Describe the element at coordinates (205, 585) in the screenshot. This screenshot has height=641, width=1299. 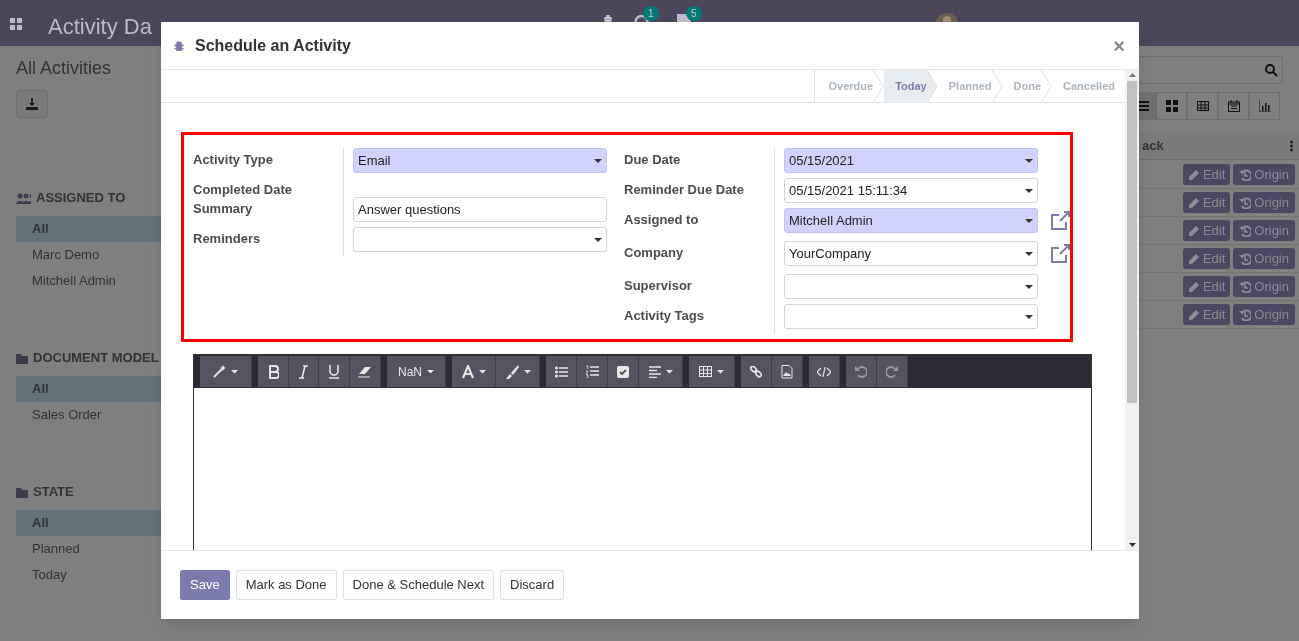
I see `primary-button: Save` at that location.